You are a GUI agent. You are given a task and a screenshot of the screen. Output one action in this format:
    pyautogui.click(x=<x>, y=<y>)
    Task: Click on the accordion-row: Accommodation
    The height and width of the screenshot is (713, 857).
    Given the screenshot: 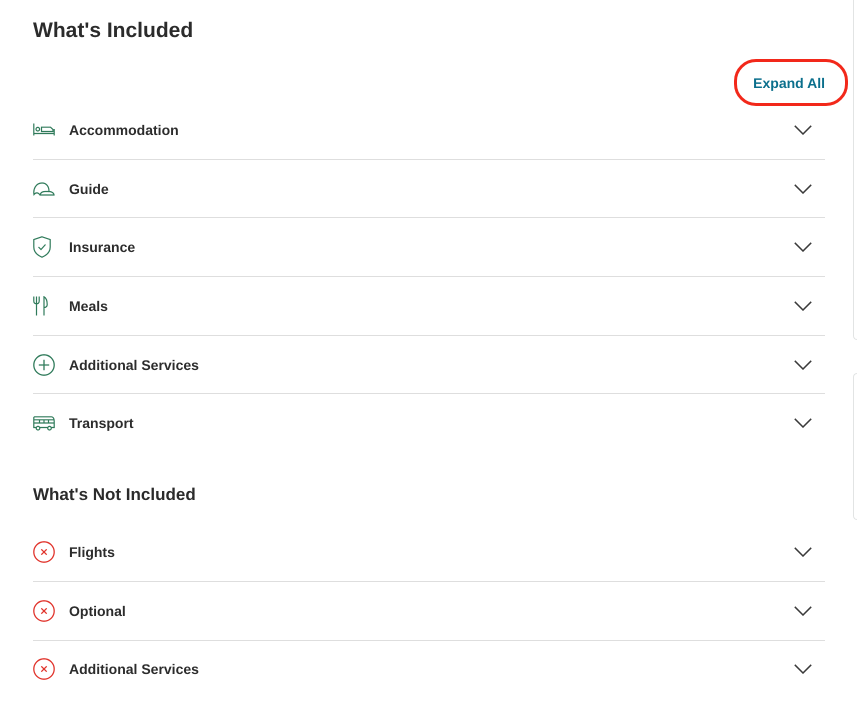 What is the action you would take?
    pyautogui.click(x=429, y=130)
    